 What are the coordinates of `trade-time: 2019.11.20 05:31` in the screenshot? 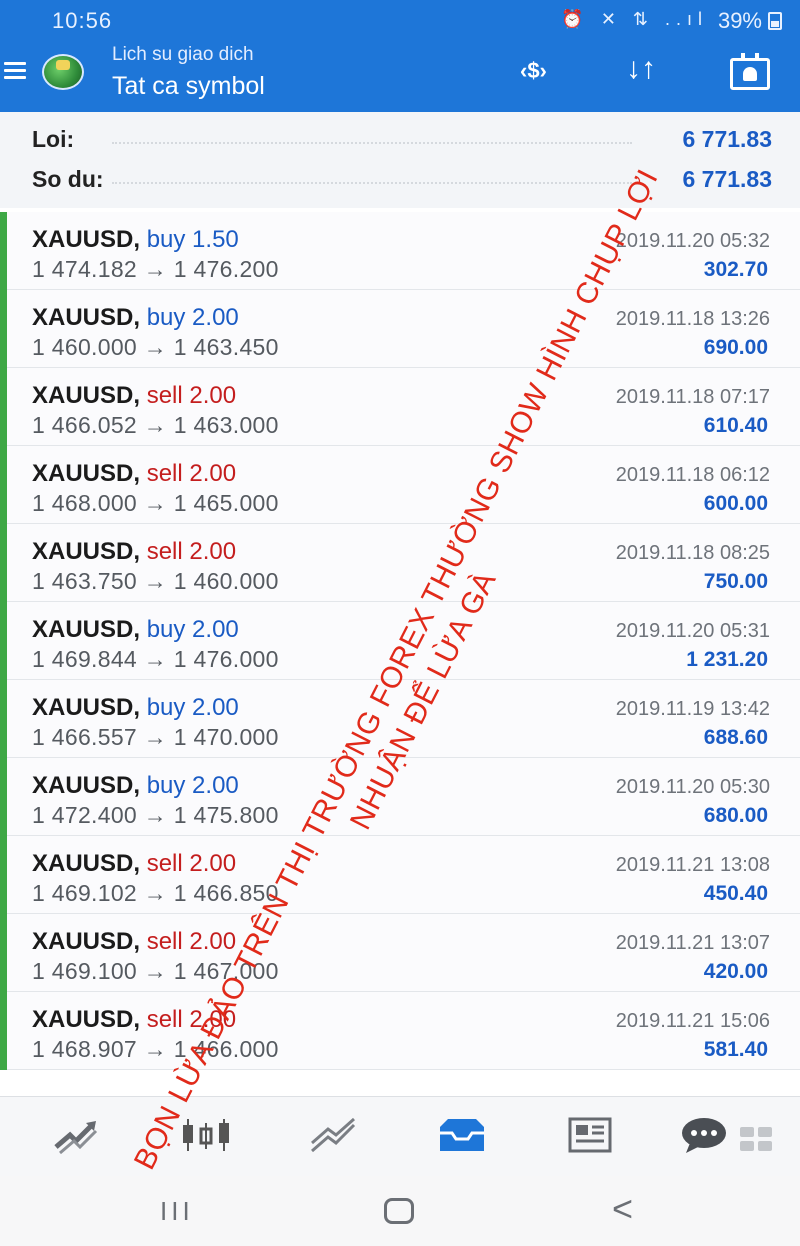 It's located at (692, 631).